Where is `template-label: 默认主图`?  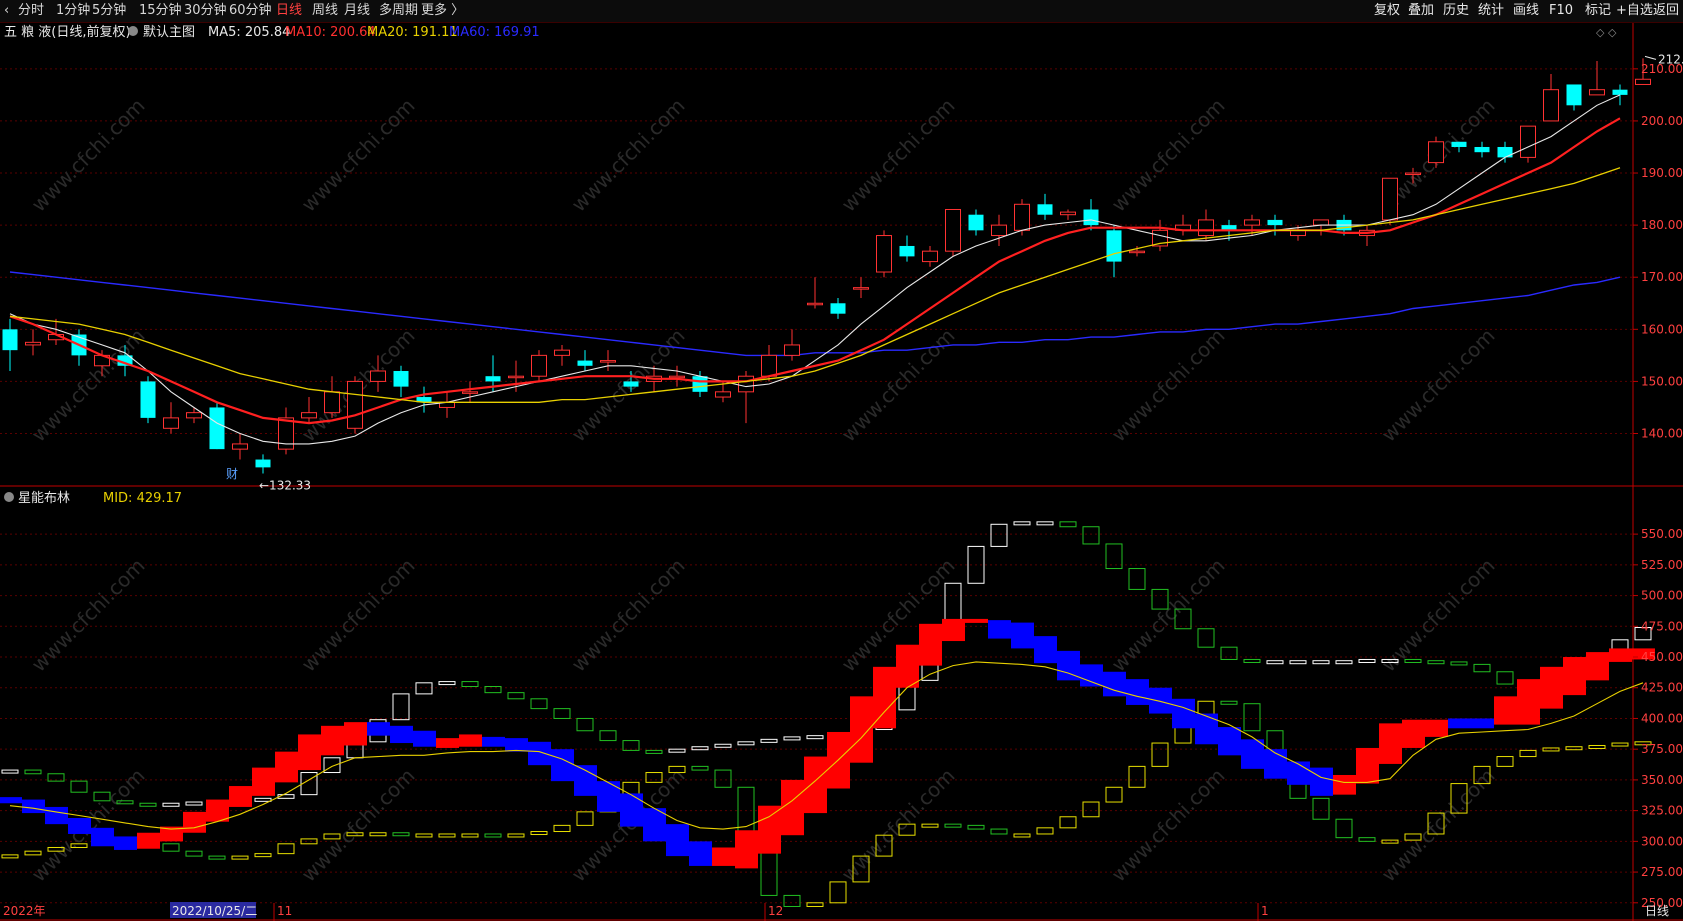
template-label: 默认主图 is located at coordinates (169, 32).